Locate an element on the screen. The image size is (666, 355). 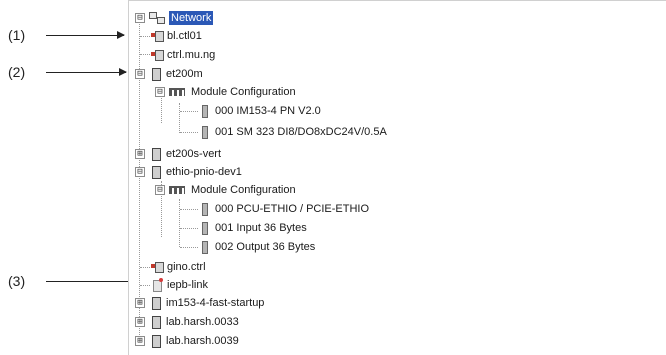
tree-root-network: ⊟ Network is located at coordinates (174, 18).